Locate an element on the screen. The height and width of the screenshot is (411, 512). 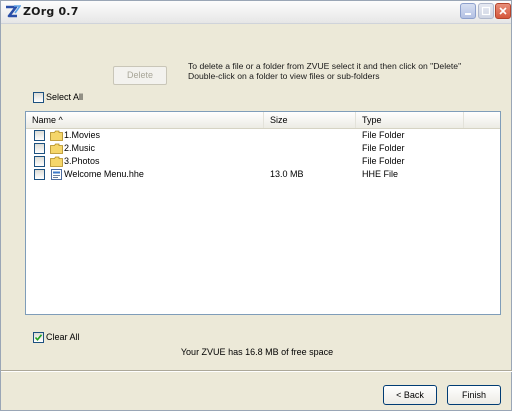
back-button: < Back is located at coordinates (410, 395).